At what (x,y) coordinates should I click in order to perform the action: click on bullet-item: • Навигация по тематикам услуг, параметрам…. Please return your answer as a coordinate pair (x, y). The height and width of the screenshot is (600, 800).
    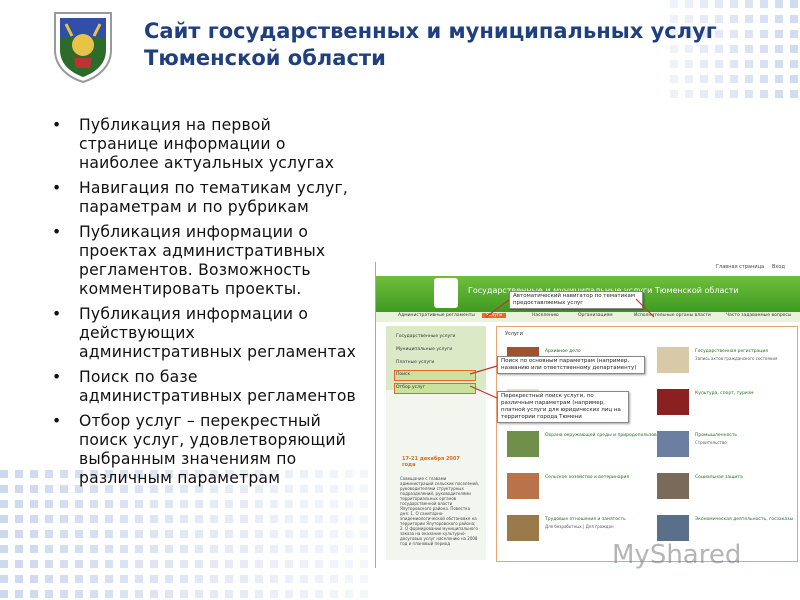
    Looking at the image, I should click on (217, 198).